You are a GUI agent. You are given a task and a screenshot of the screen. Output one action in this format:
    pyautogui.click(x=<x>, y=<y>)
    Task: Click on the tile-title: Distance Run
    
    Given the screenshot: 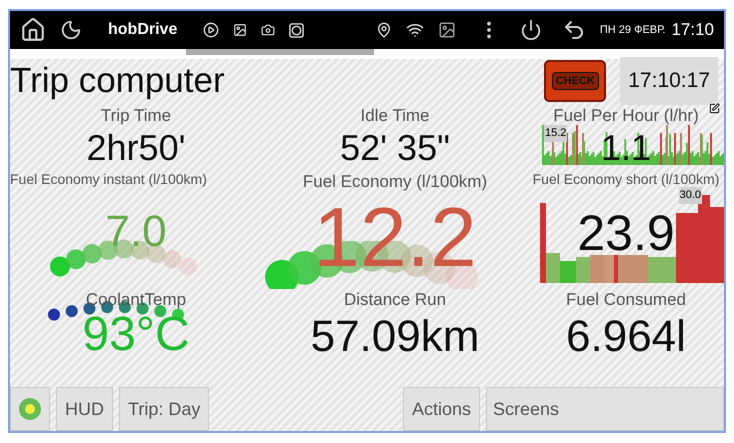 What is the action you would take?
    pyautogui.click(x=395, y=300)
    